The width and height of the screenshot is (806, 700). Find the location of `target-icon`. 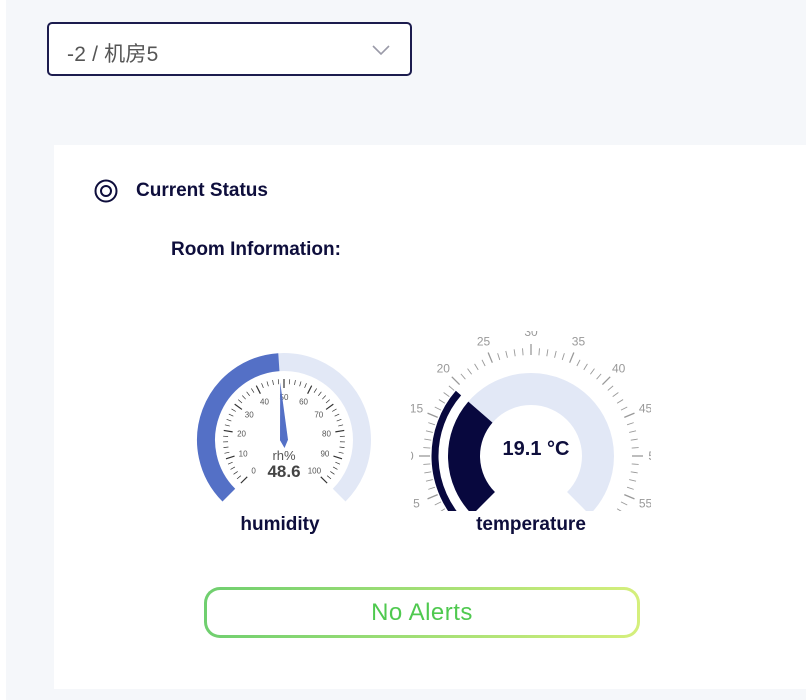

target-icon is located at coordinates (106, 191).